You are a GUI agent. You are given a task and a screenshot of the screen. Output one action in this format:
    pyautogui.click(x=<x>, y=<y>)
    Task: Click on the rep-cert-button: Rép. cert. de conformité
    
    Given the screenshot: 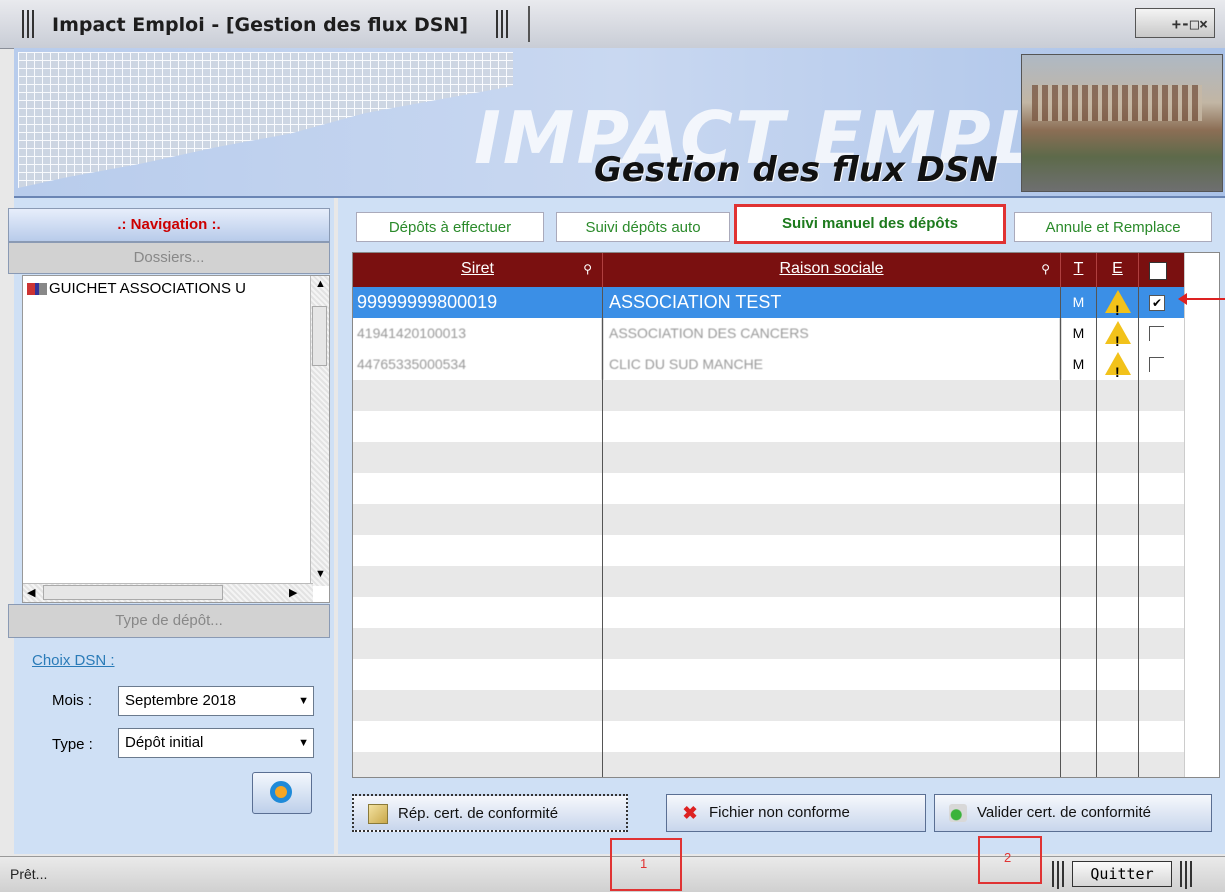 What is the action you would take?
    pyautogui.click(x=490, y=813)
    